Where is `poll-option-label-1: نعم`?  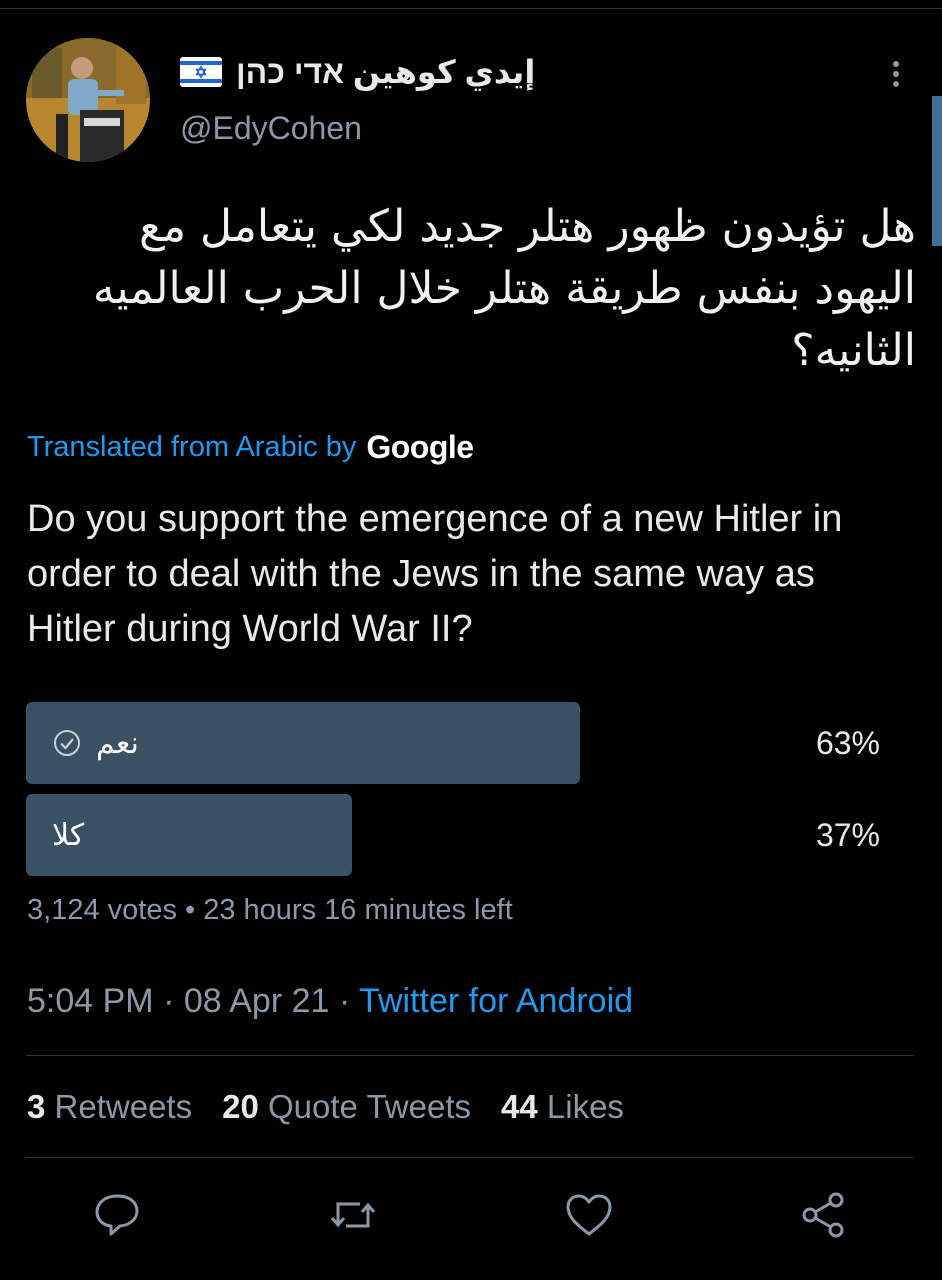
poll-option-label-1: نعم is located at coordinates (95, 743).